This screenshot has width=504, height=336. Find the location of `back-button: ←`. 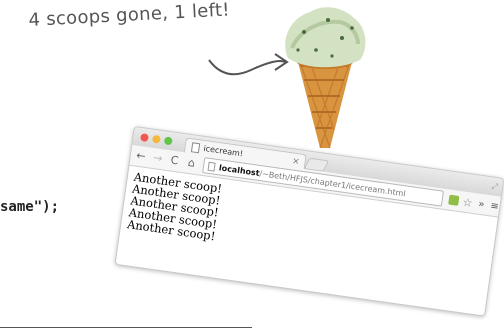

back-button: ← is located at coordinates (141, 156).